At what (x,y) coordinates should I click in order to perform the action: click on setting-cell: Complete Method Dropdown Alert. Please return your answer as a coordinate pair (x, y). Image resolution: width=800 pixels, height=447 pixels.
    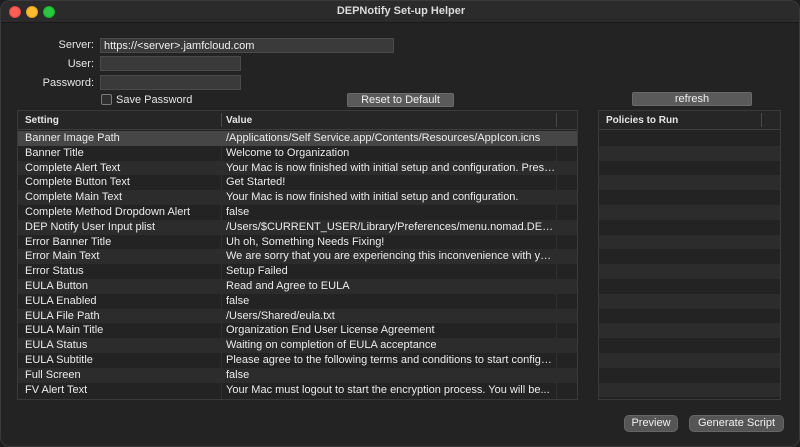
    Looking at the image, I should click on (108, 211).